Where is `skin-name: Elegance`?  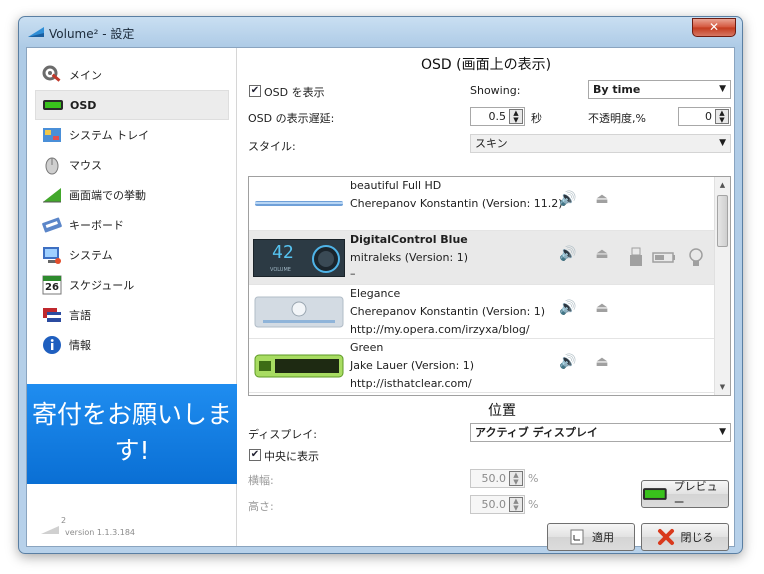 skin-name: Elegance is located at coordinates (375, 293).